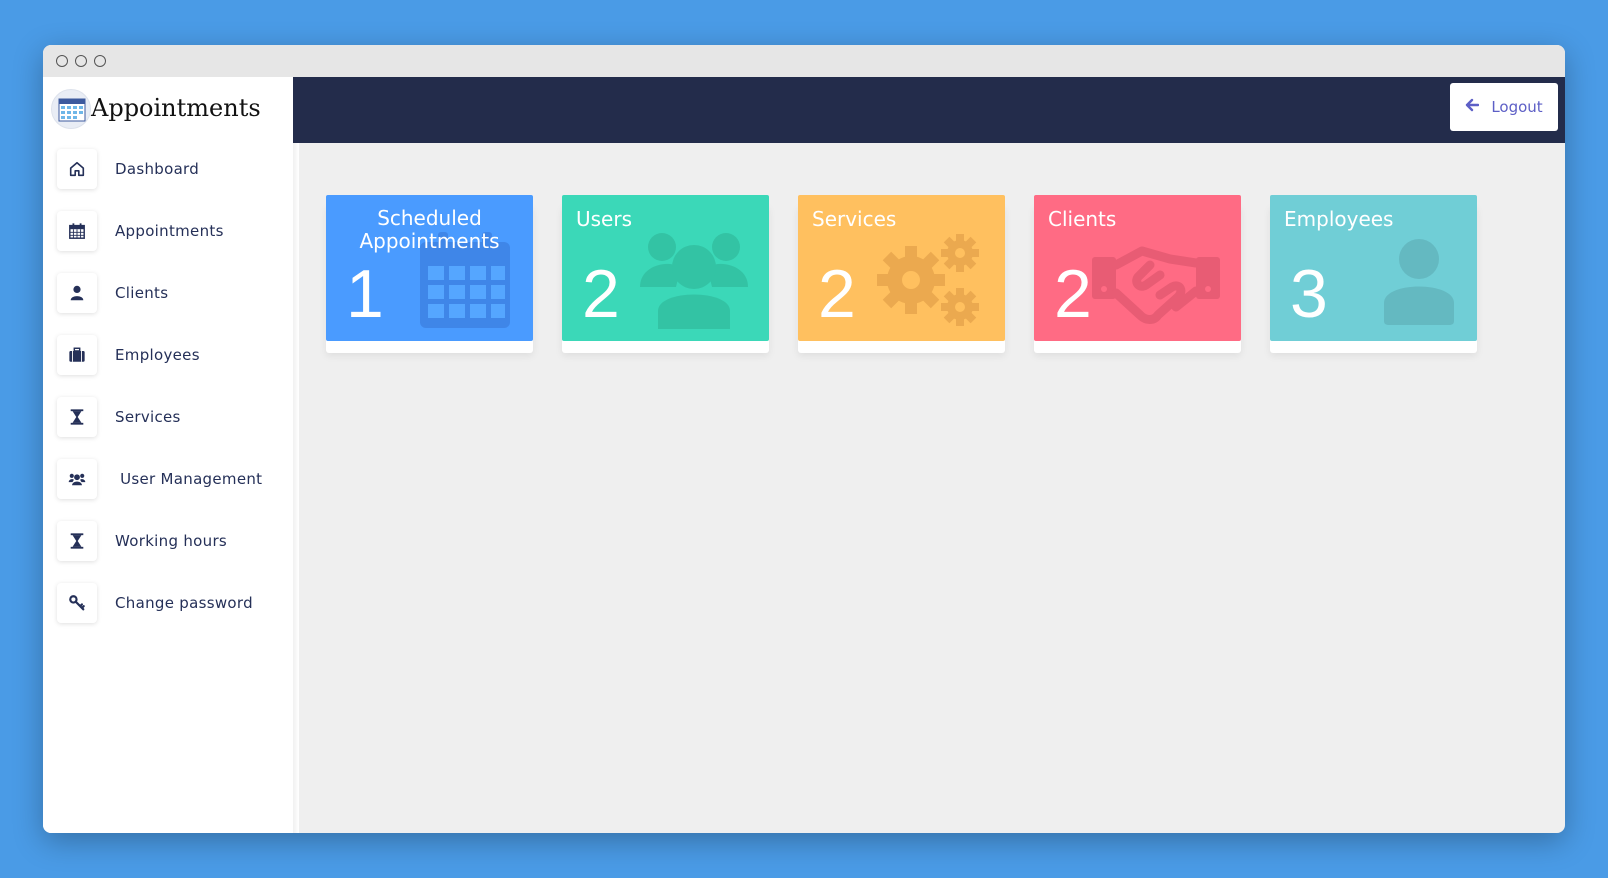  What do you see at coordinates (71, 109) in the screenshot?
I see `calendar-logo-icon` at bounding box center [71, 109].